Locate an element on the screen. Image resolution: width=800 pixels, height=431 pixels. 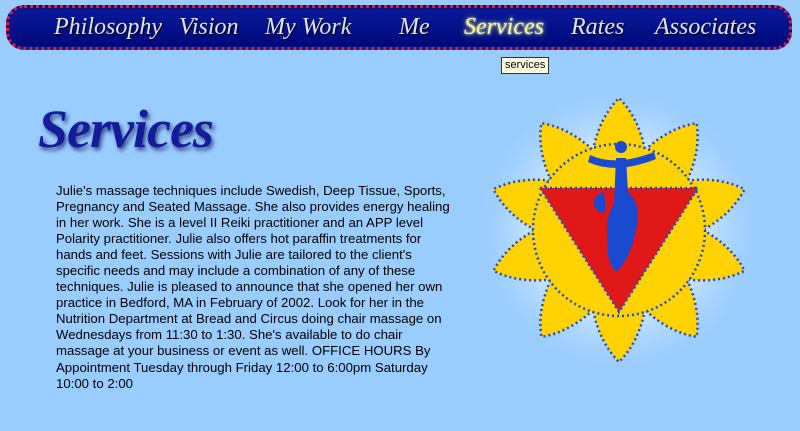
nav-associates: Associates is located at coordinates (705, 27).